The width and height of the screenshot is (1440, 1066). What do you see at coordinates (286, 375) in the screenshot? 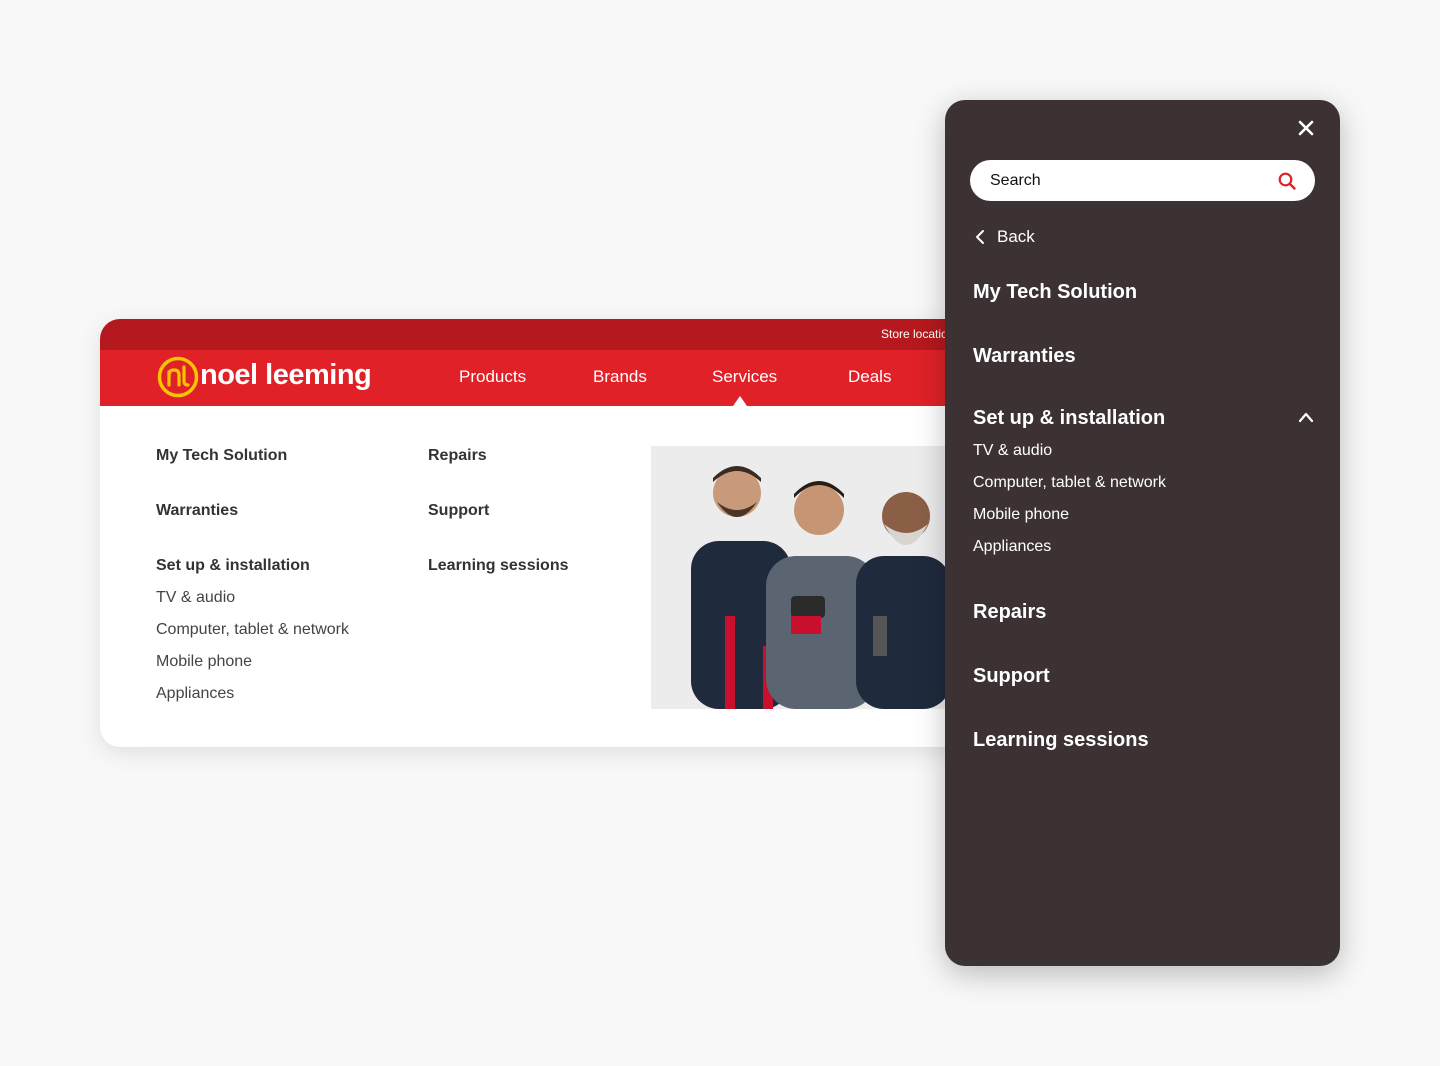
I see `brand-name: noel leeming` at bounding box center [286, 375].